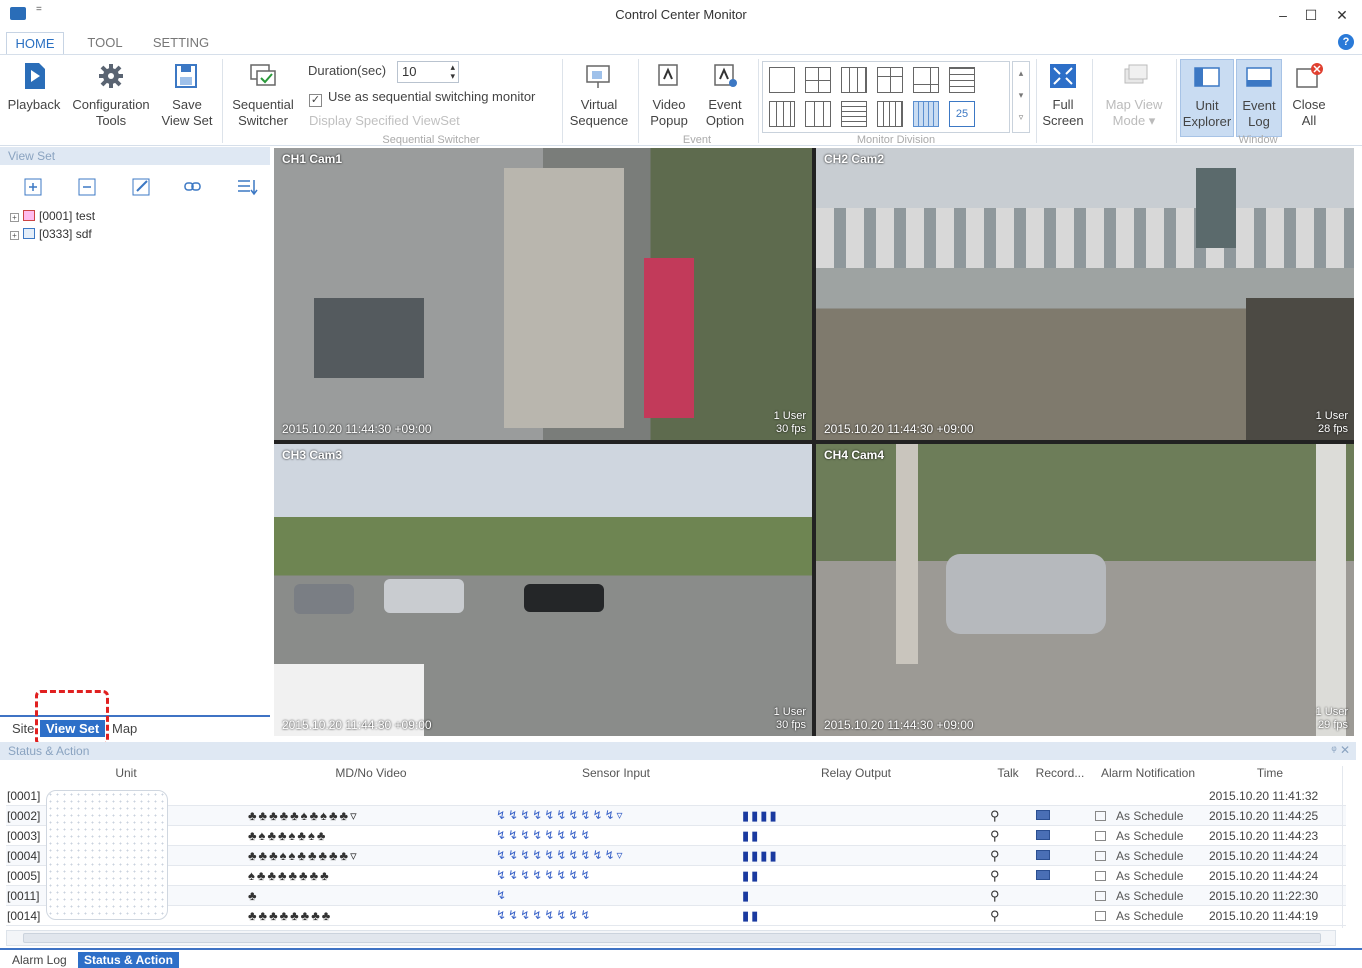 The image size is (1362, 968). What do you see at coordinates (192, 186) in the screenshot?
I see `link-viewset-button` at bounding box center [192, 186].